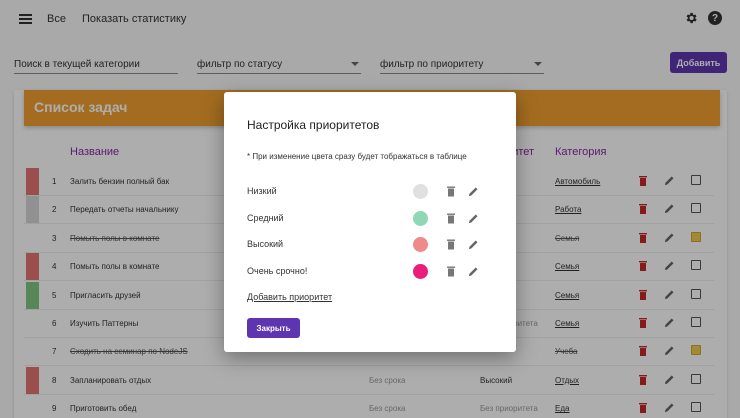 The height and width of the screenshot is (418, 740). Describe the element at coordinates (369, 272) in the screenshot. I see `priority-item: Очень срочно!` at that location.